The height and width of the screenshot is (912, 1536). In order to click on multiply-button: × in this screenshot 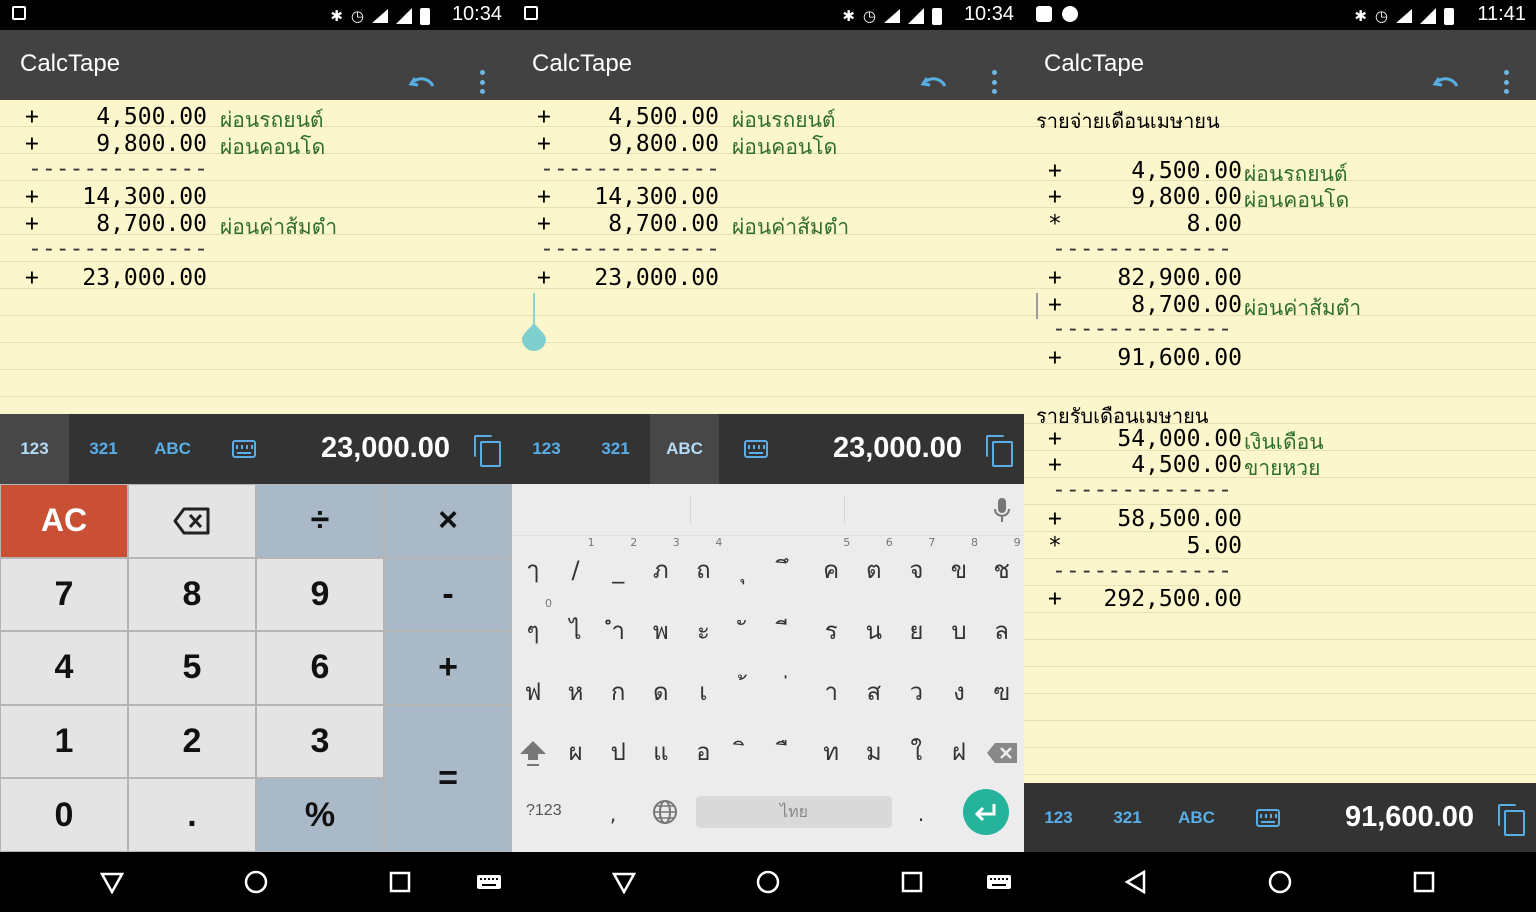, I will do `click(448, 521)`.